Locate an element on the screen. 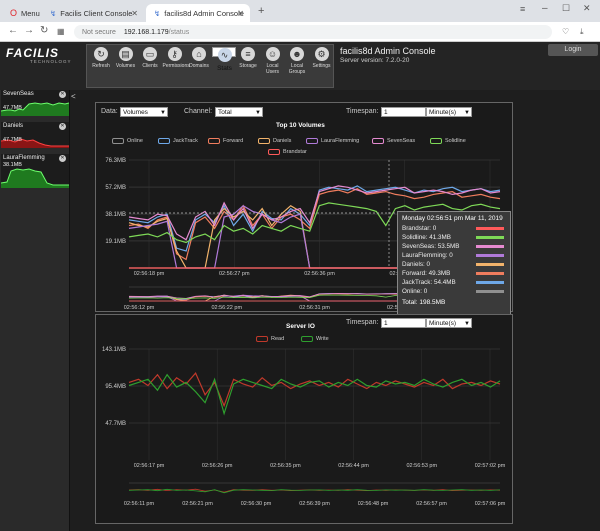 The width and height of the screenshot is (600, 531). toolbar-storage-button: ≡ Storage is located at coordinates (248, 58).